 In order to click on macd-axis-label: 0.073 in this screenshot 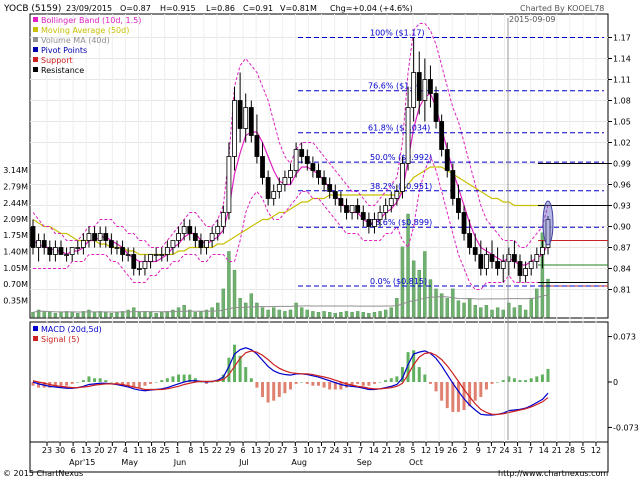, I will do `click(624, 337)`.